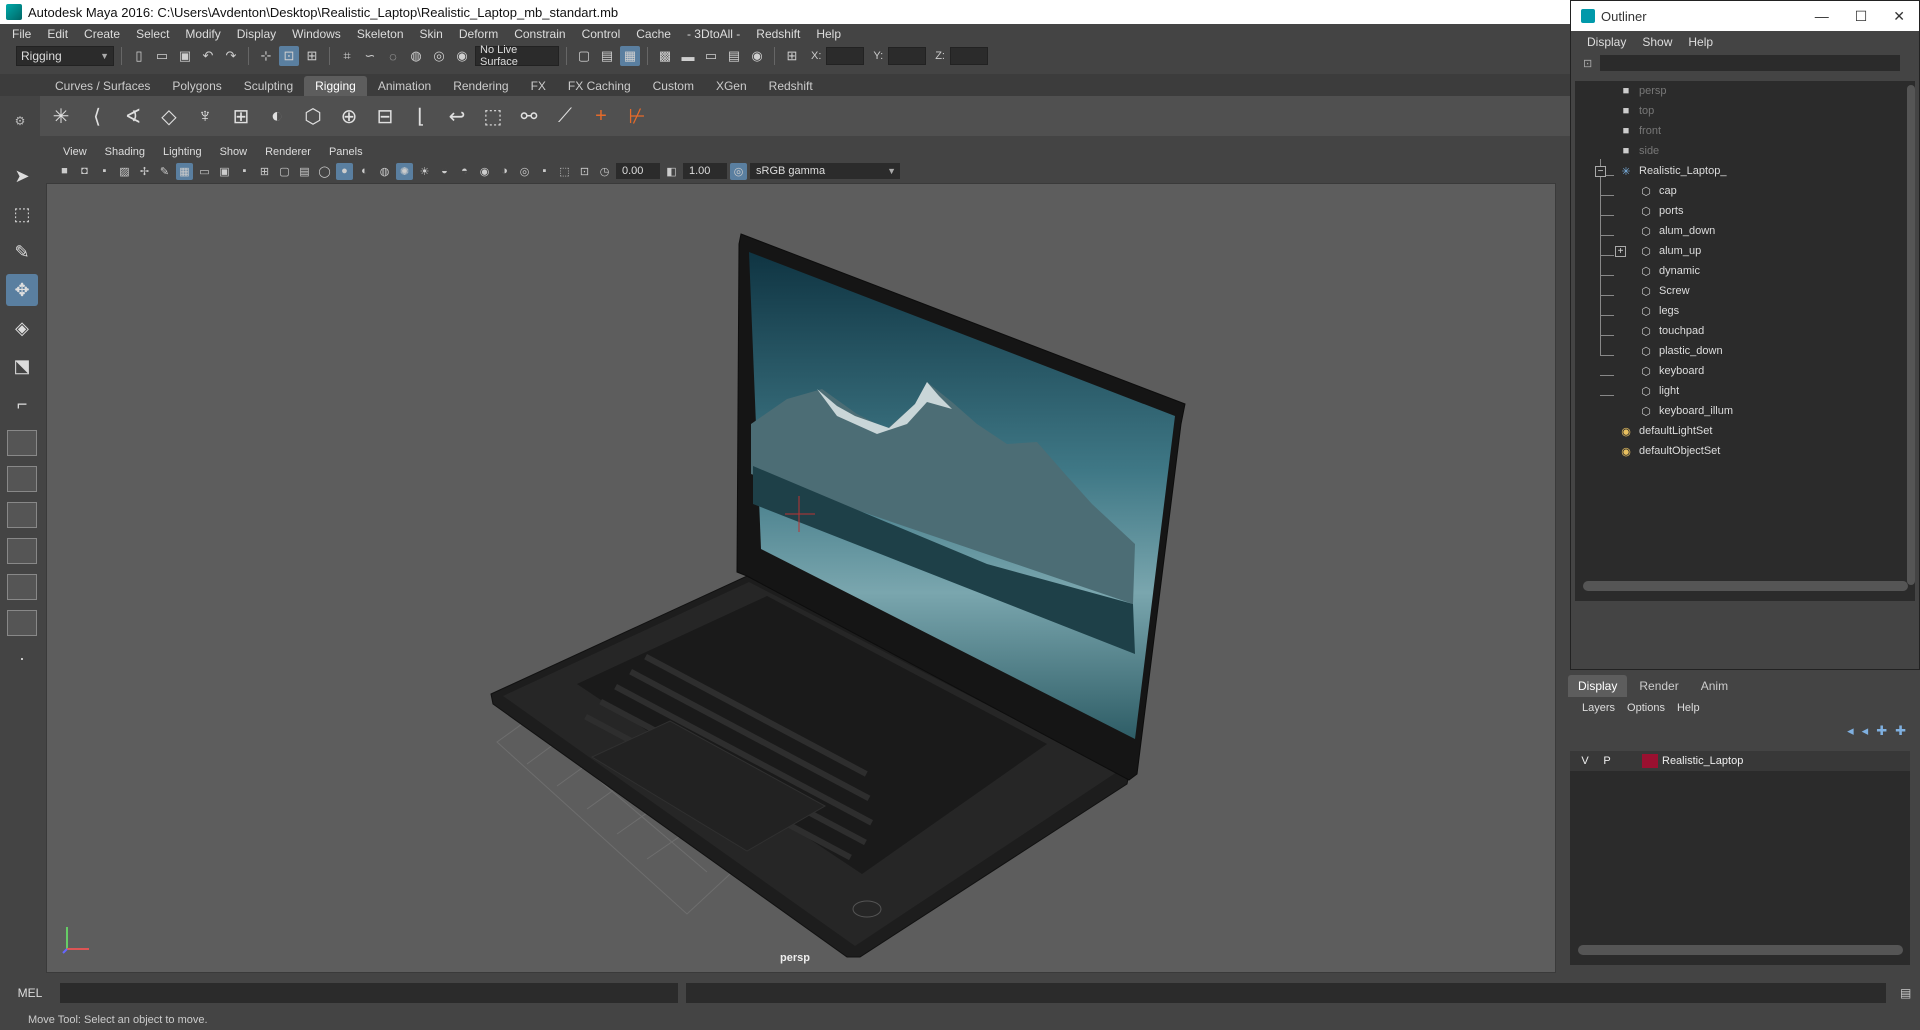  Describe the element at coordinates (584, 56) in the screenshot. I see `history-icon: ▢` at that location.